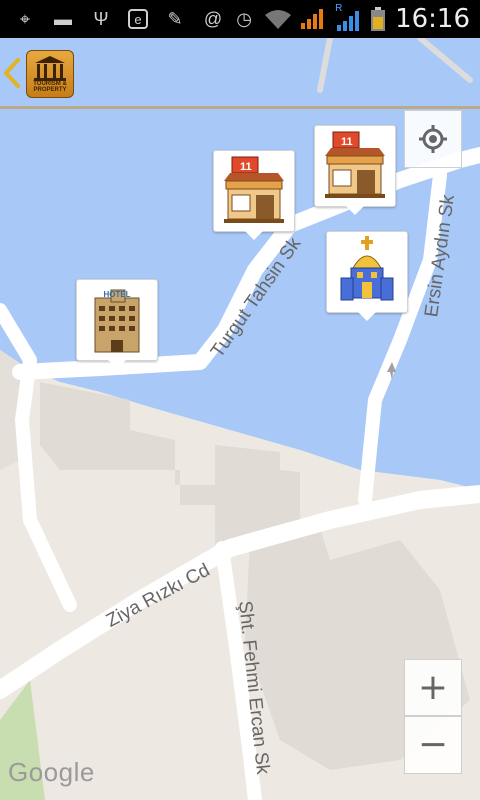  I want to click on shop-marker-1: 11, so click(254, 195).